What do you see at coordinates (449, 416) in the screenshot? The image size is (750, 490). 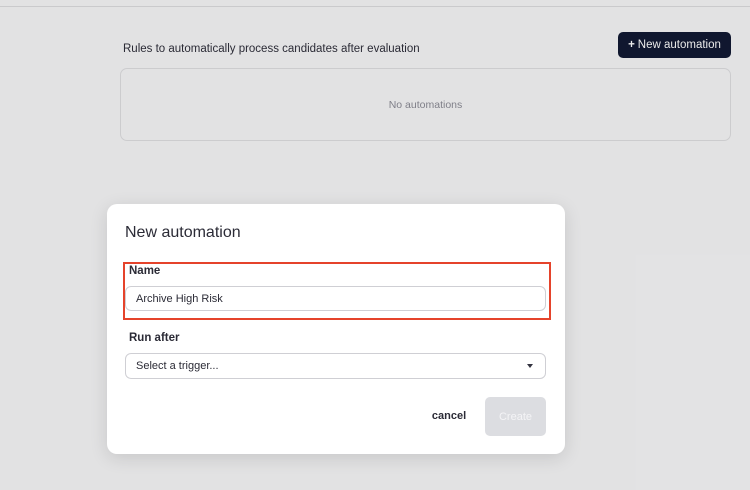 I see `cancel-button: cancel` at bounding box center [449, 416].